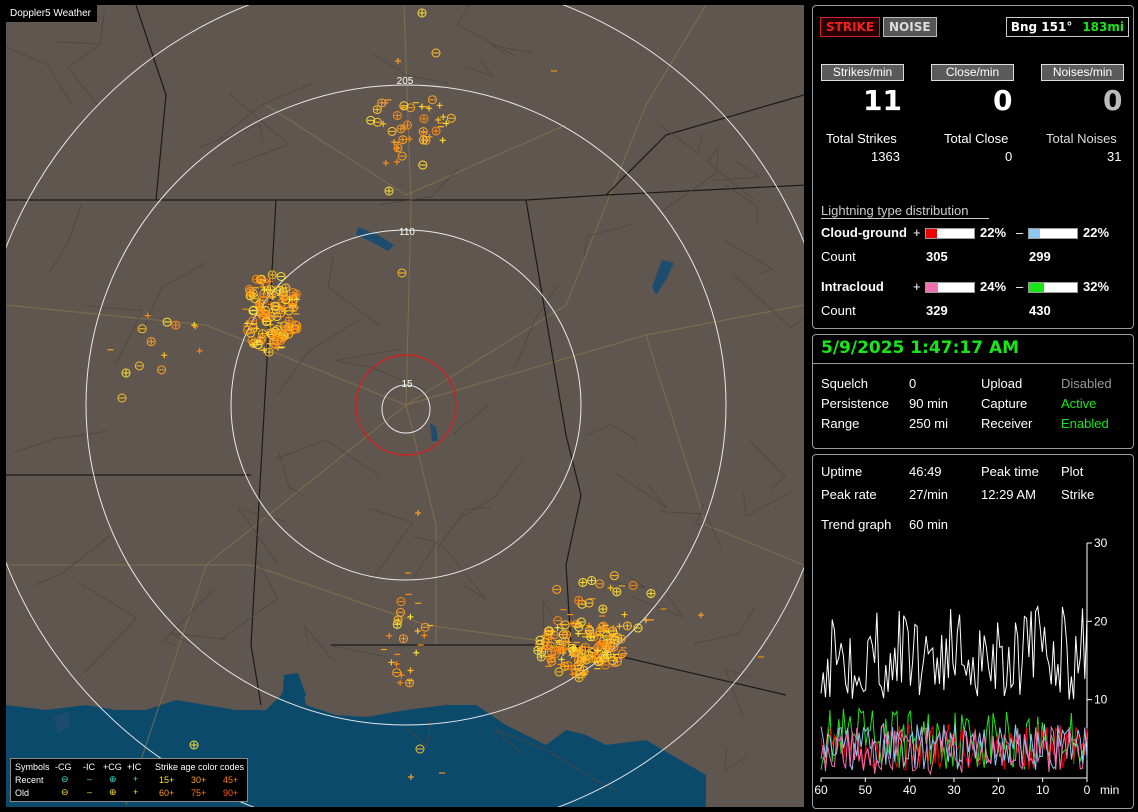 The width and height of the screenshot is (1138, 812). What do you see at coordinates (199, 780) in the screenshot?
I see `age-30: 30+` at bounding box center [199, 780].